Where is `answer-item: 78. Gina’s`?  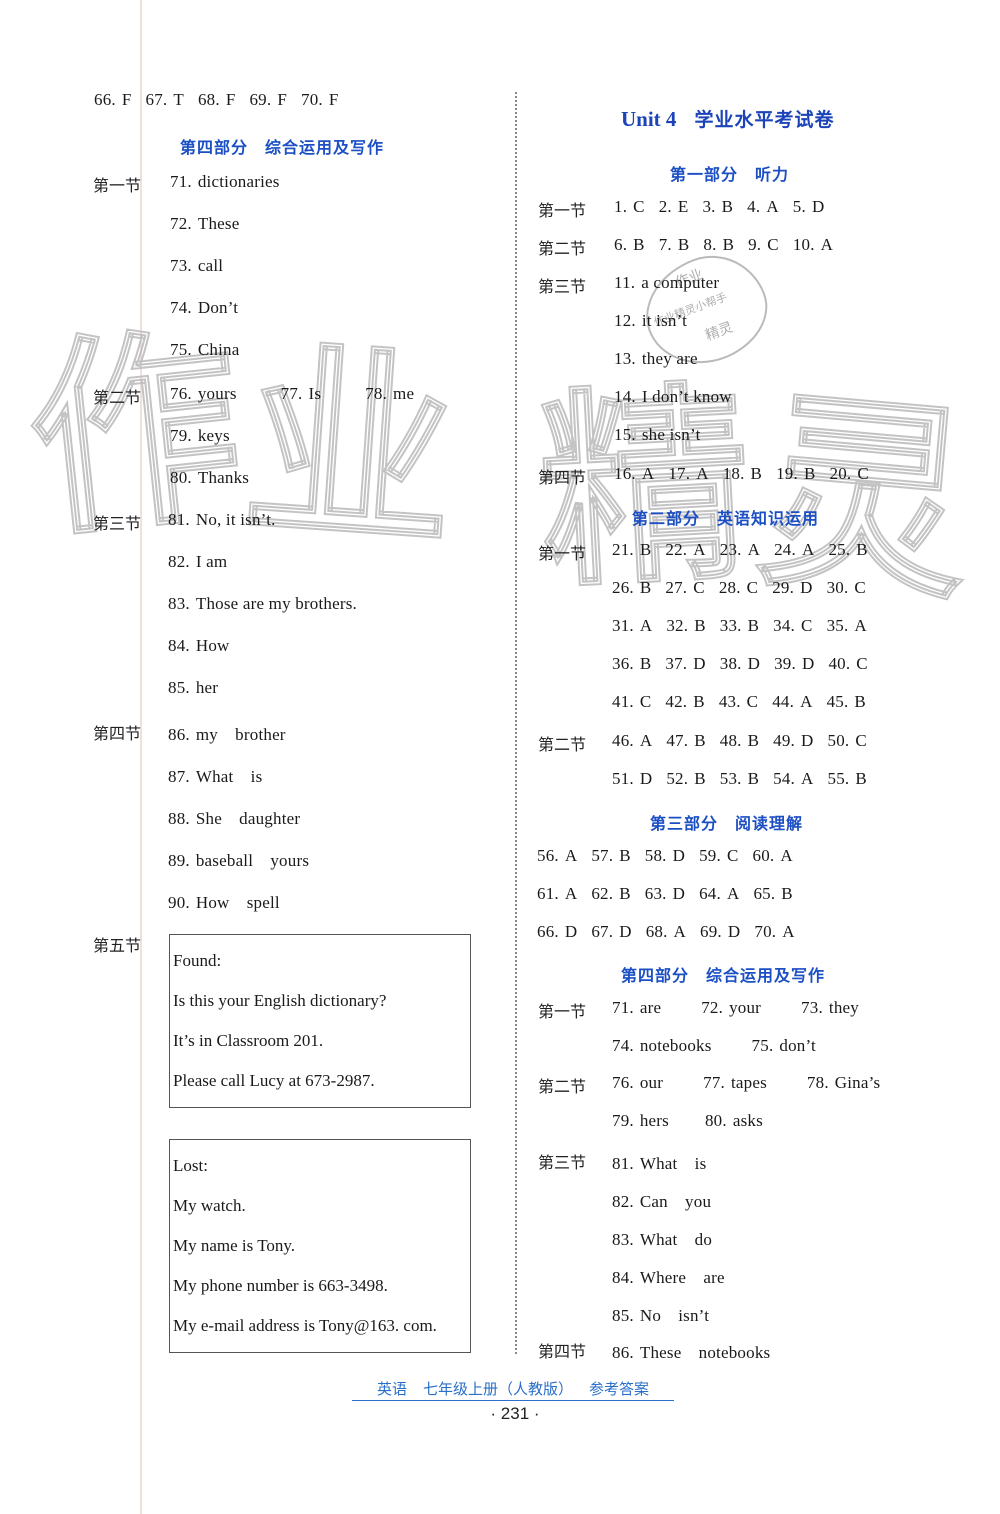 answer-item: 78. Gina’s is located at coordinates (843, 1083).